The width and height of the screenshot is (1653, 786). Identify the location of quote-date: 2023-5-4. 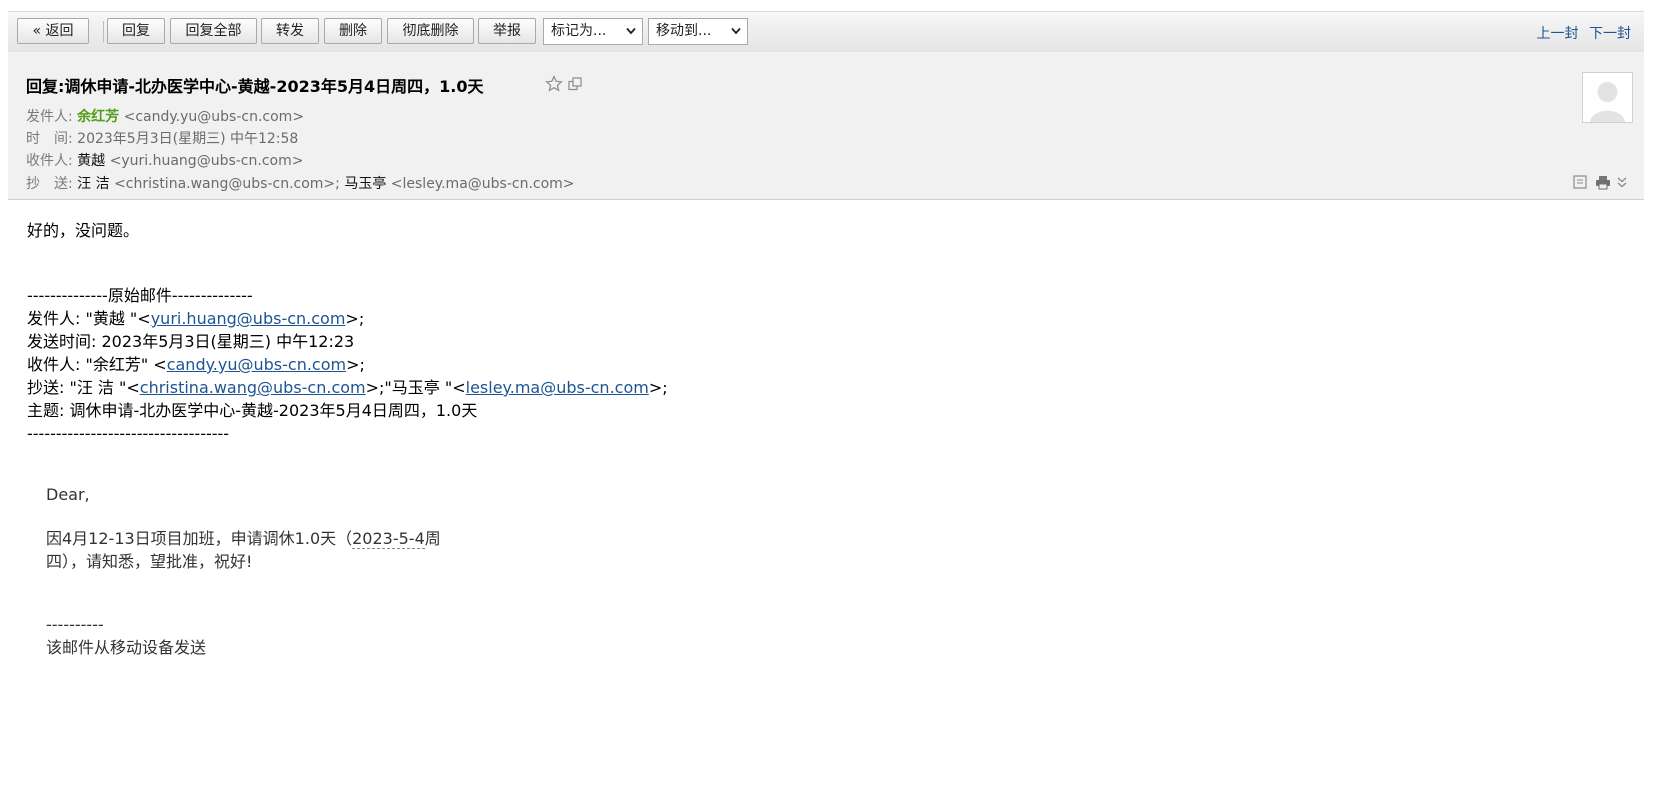
(388, 539).